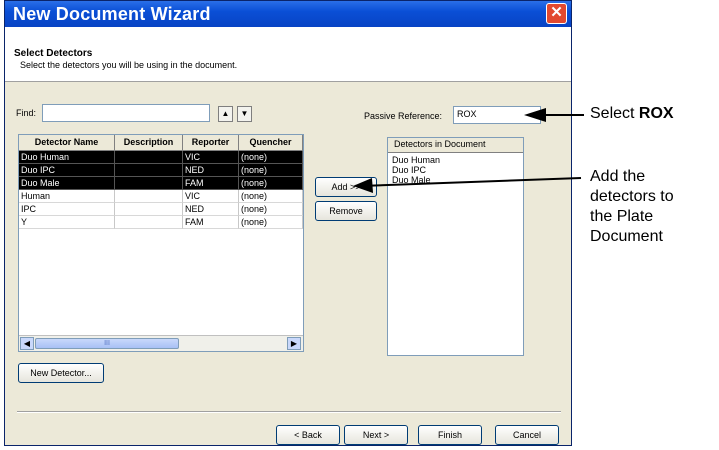 The width and height of the screenshot is (719, 450). Describe the element at coordinates (535, 115) in the screenshot. I see `rox-arrow-head` at that location.